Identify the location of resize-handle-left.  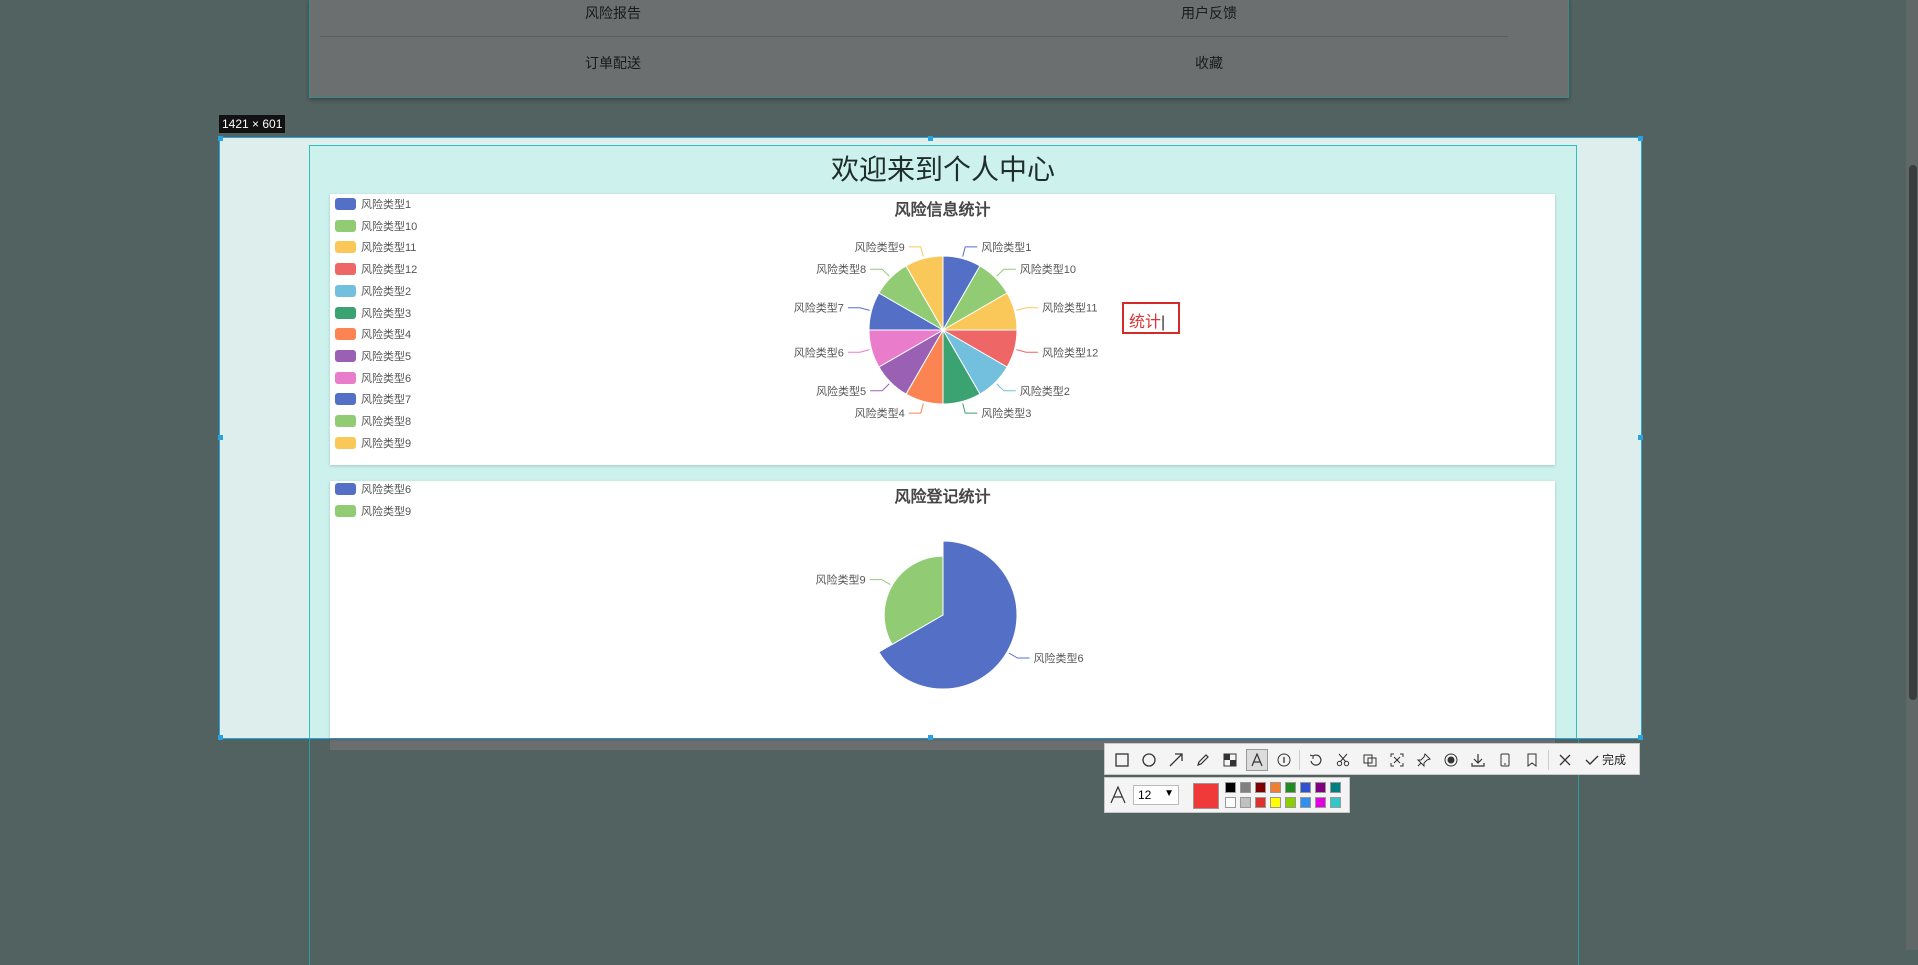
(220, 437).